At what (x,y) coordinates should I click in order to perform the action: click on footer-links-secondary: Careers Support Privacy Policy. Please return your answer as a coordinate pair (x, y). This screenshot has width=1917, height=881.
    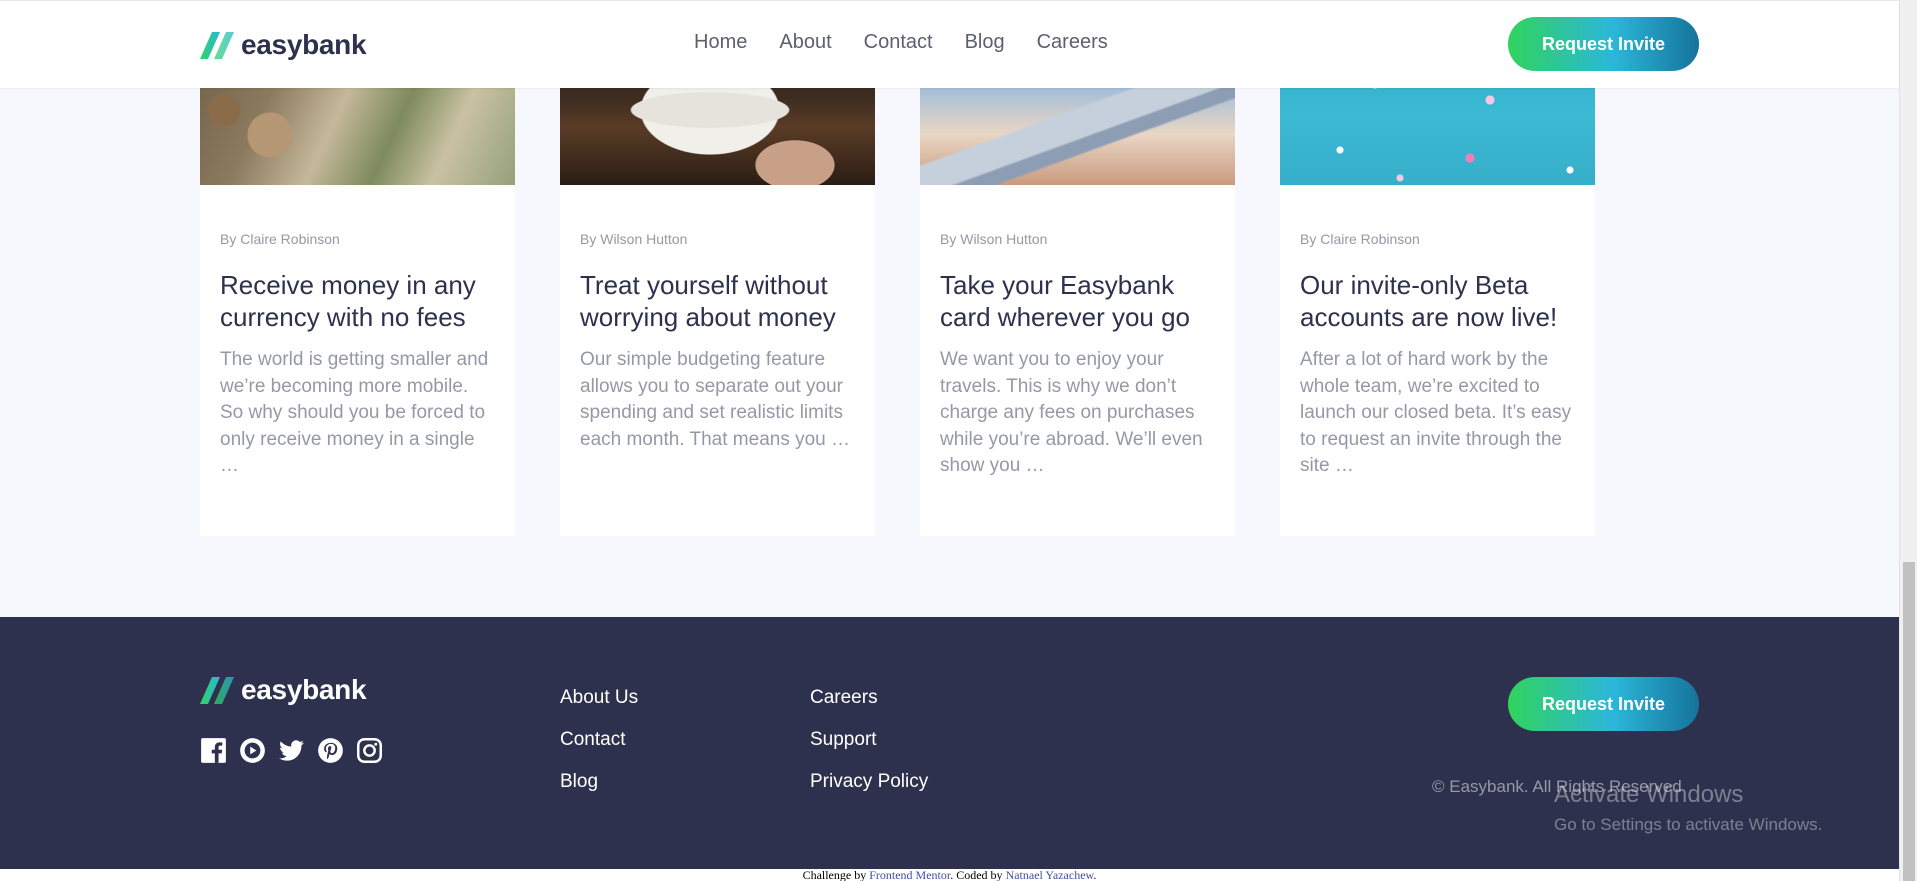
    Looking at the image, I should click on (869, 750).